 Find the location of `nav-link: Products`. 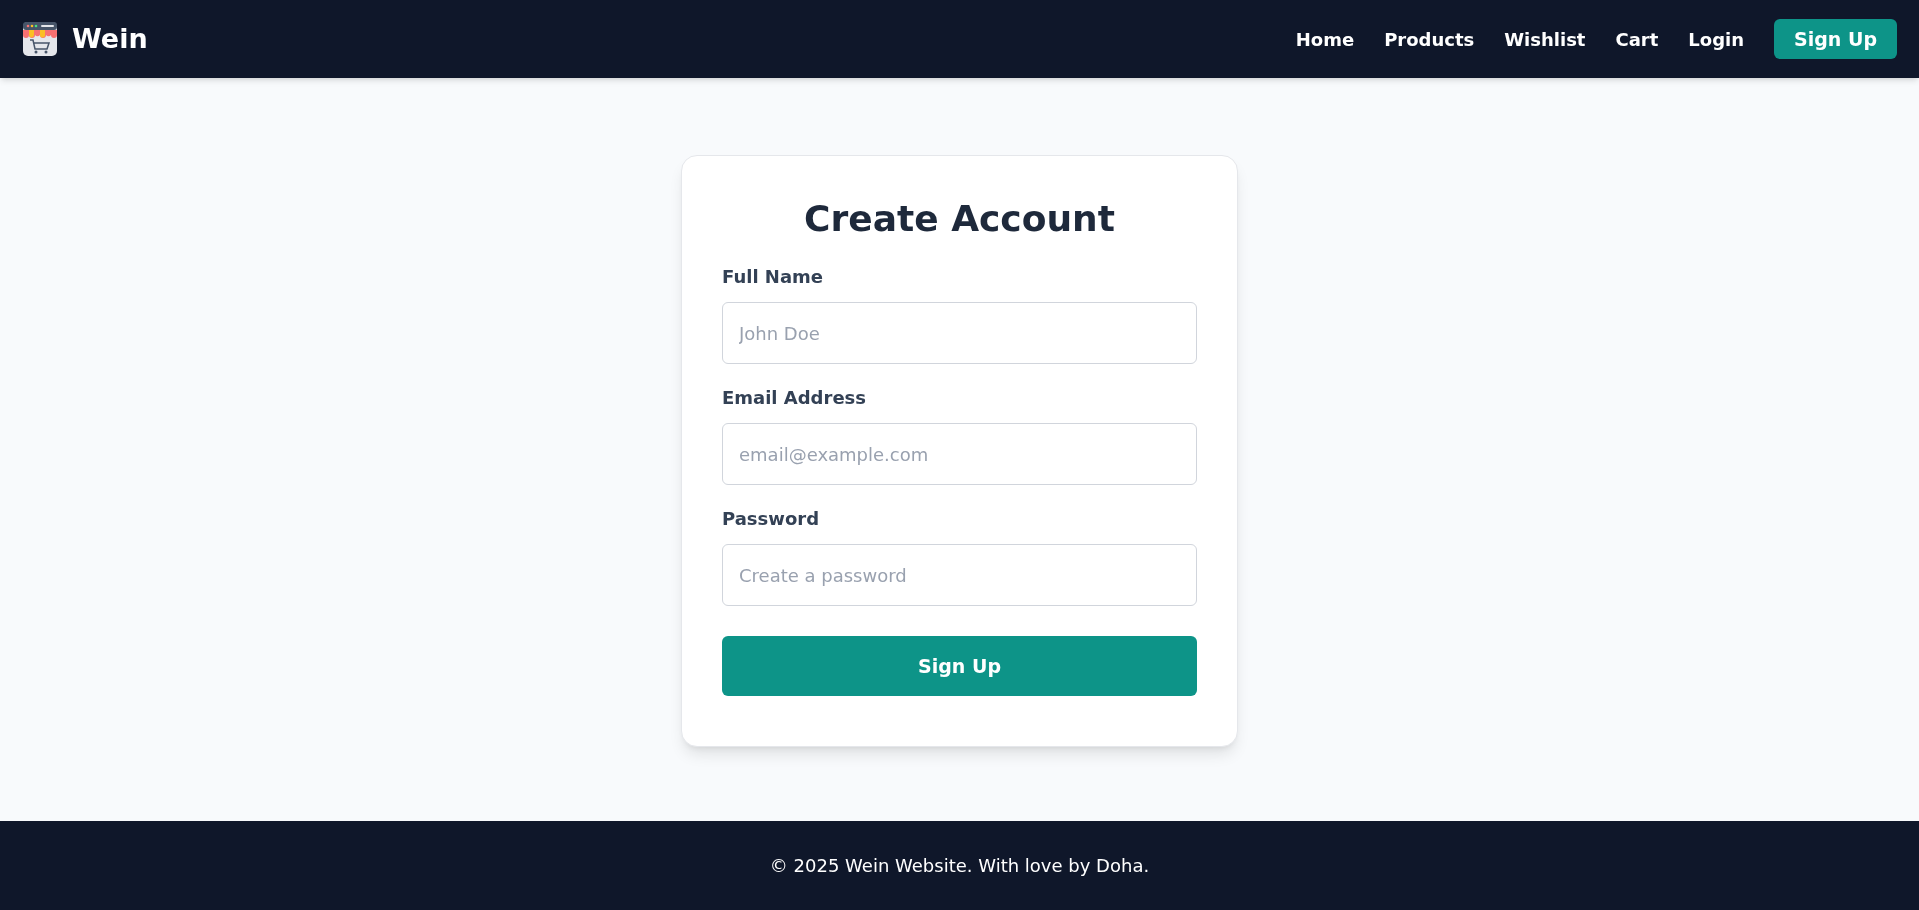

nav-link: Products is located at coordinates (1429, 39).